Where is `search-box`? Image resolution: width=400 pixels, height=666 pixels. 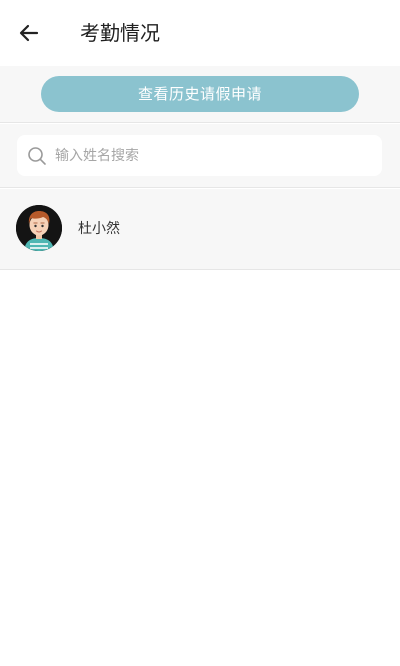 search-box is located at coordinates (199, 155).